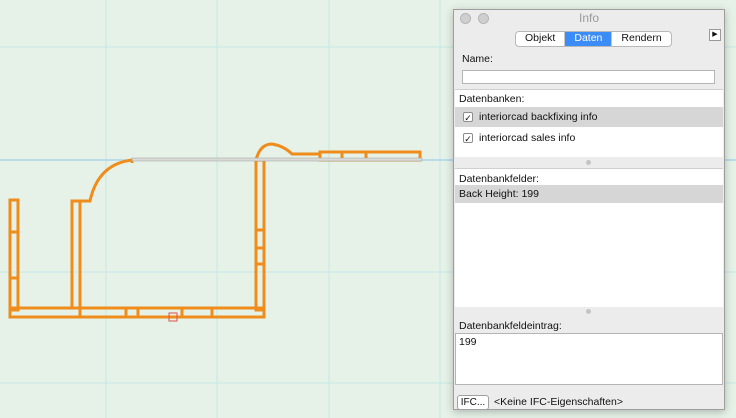 The width and height of the screenshot is (736, 418). Describe the element at coordinates (540, 39) in the screenshot. I see `tab-objekt: Objekt` at that location.